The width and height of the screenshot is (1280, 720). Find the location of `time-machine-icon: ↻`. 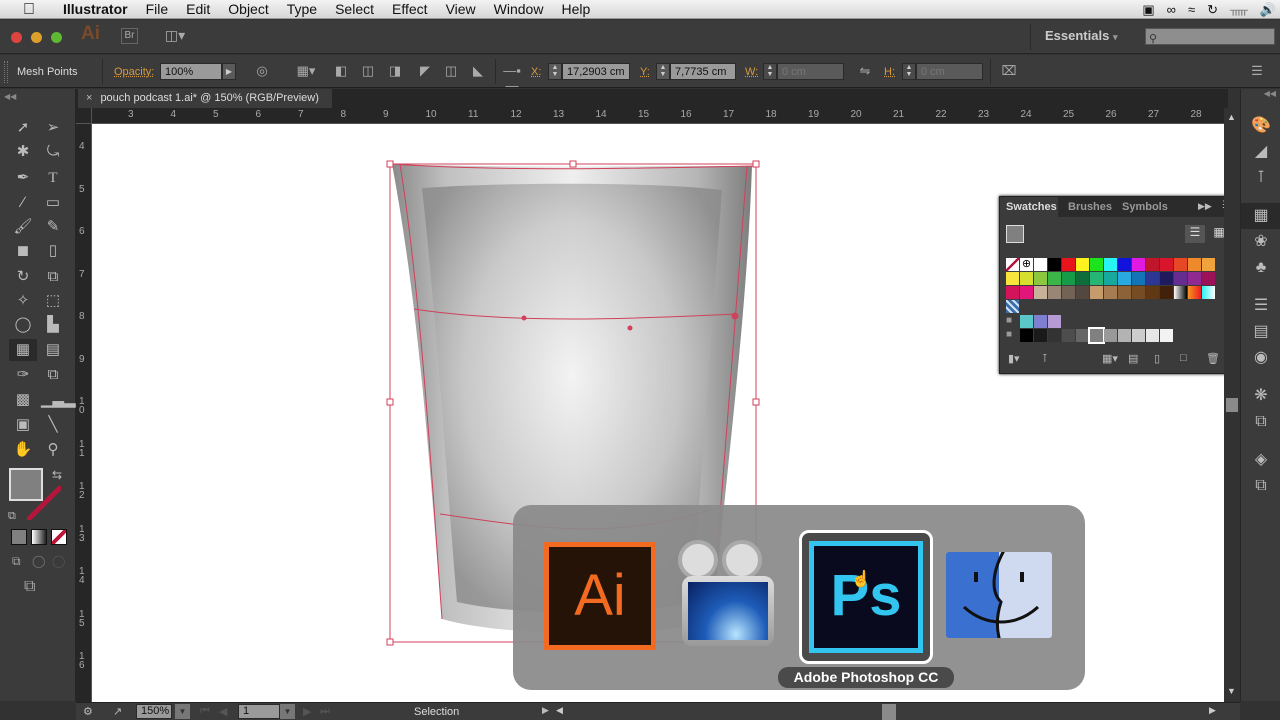

time-machine-icon: ↻ is located at coordinates (1212, 9).